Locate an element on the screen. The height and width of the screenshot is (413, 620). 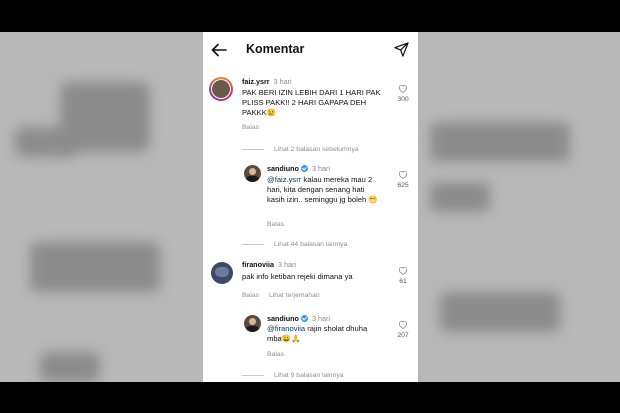
view-more-label: Lihat 44 balasan lainnya is located at coordinates (310, 244).